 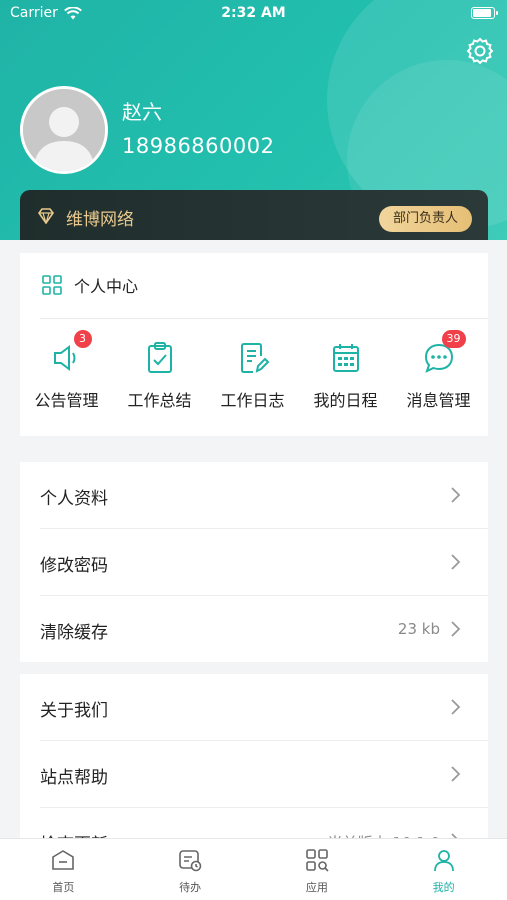 I want to click on unread-badge: 3, so click(x=82, y=339).